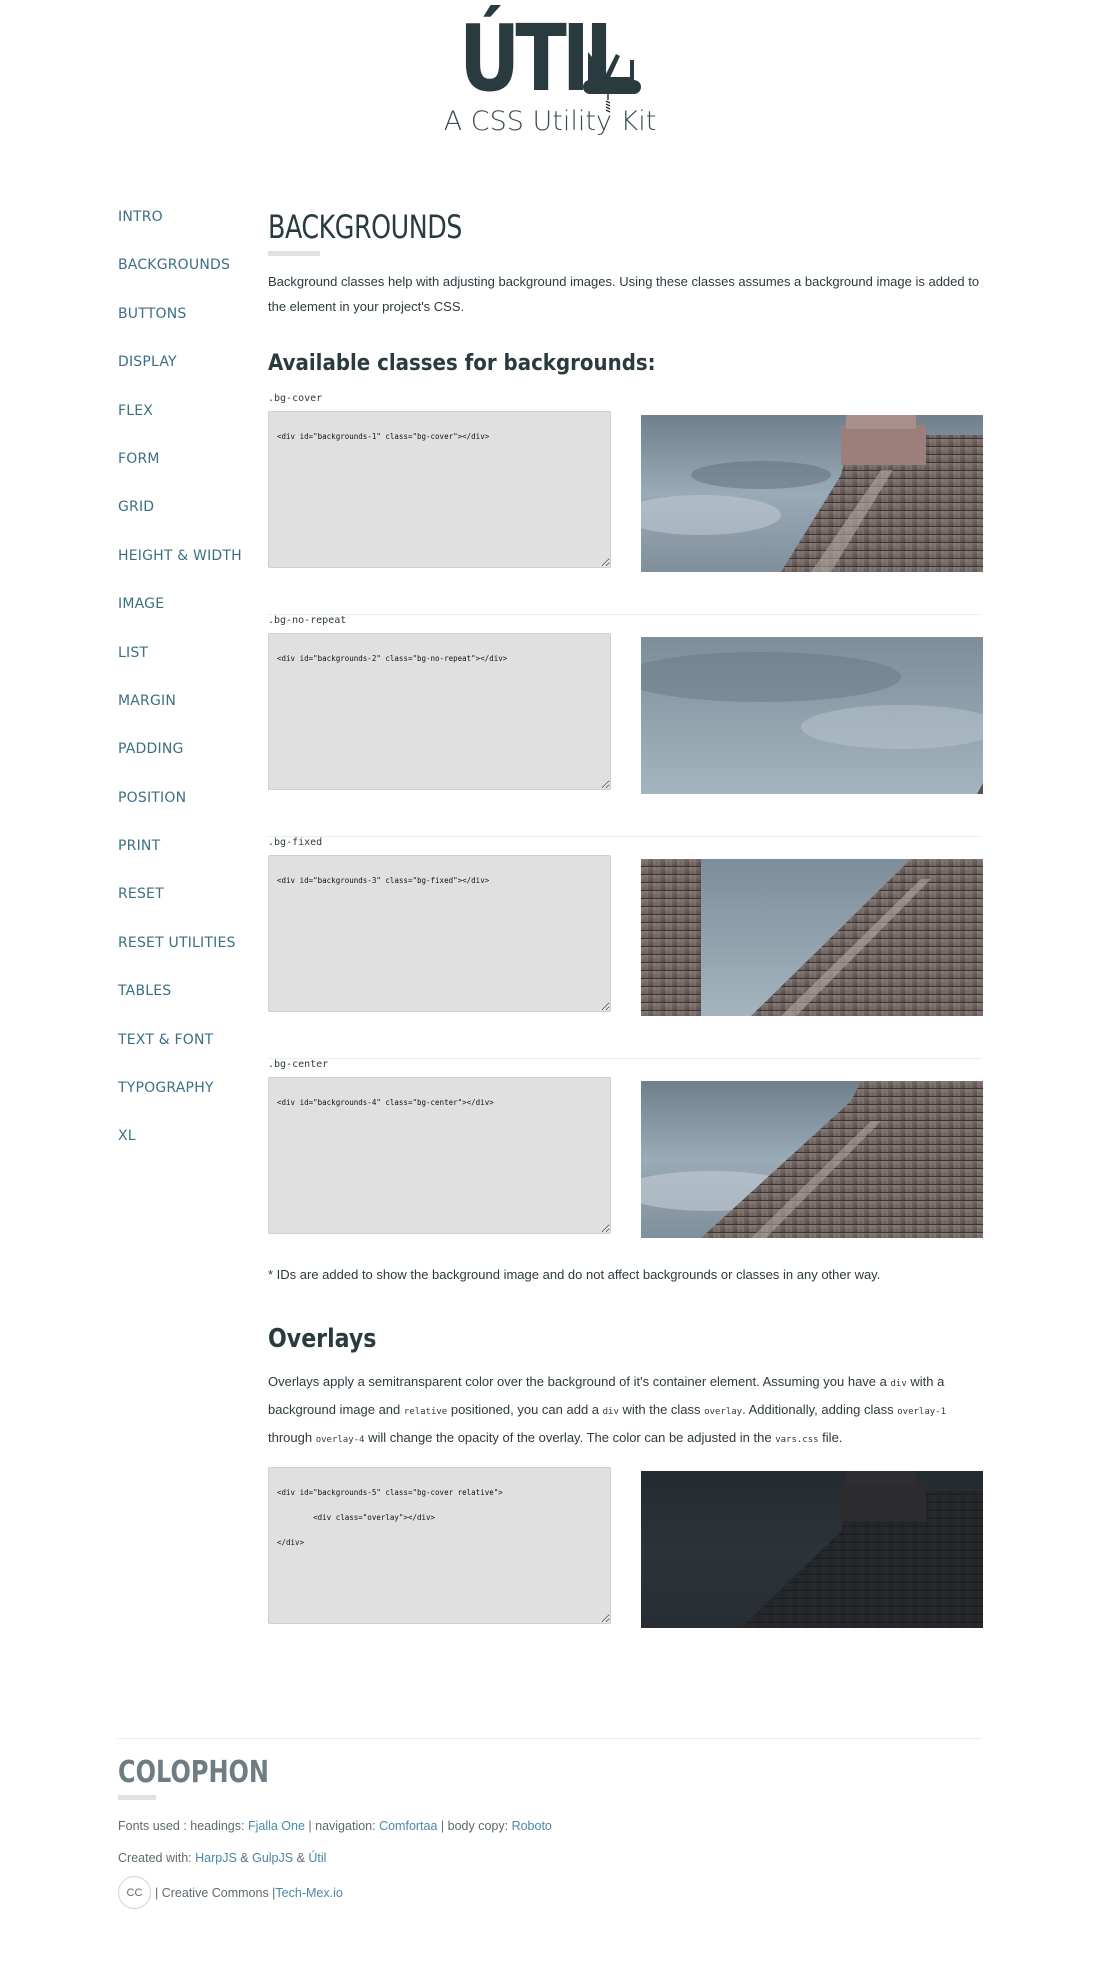 This screenshot has height=1963, width=1100. What do you see at coordinates (272, 1858) in the screenshot?
I see `link-gulpjs: GulpJS` at bounding box center [272, 1858].